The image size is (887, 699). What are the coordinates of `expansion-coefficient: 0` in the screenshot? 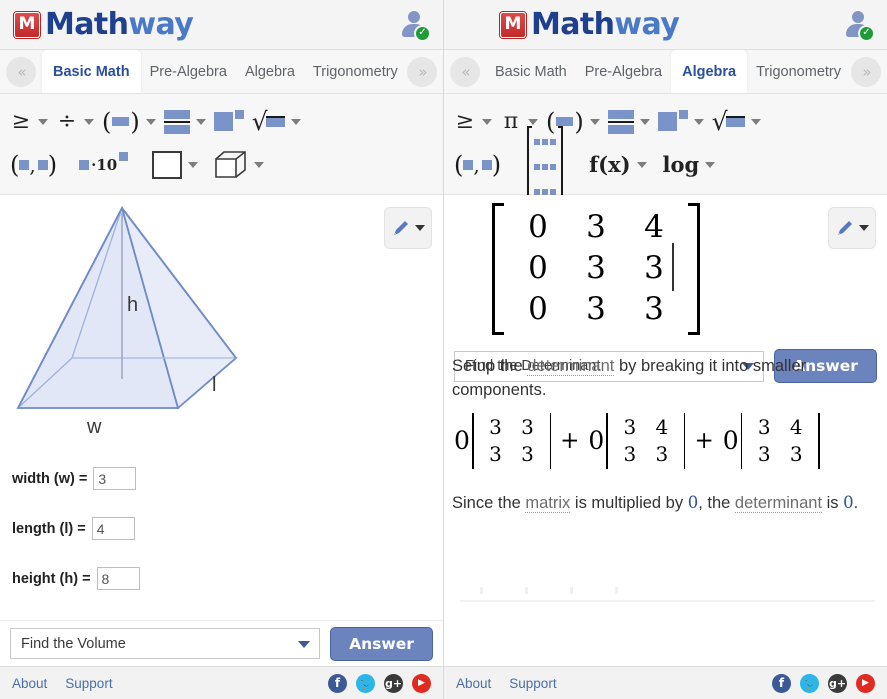 It's located at (730, 441).